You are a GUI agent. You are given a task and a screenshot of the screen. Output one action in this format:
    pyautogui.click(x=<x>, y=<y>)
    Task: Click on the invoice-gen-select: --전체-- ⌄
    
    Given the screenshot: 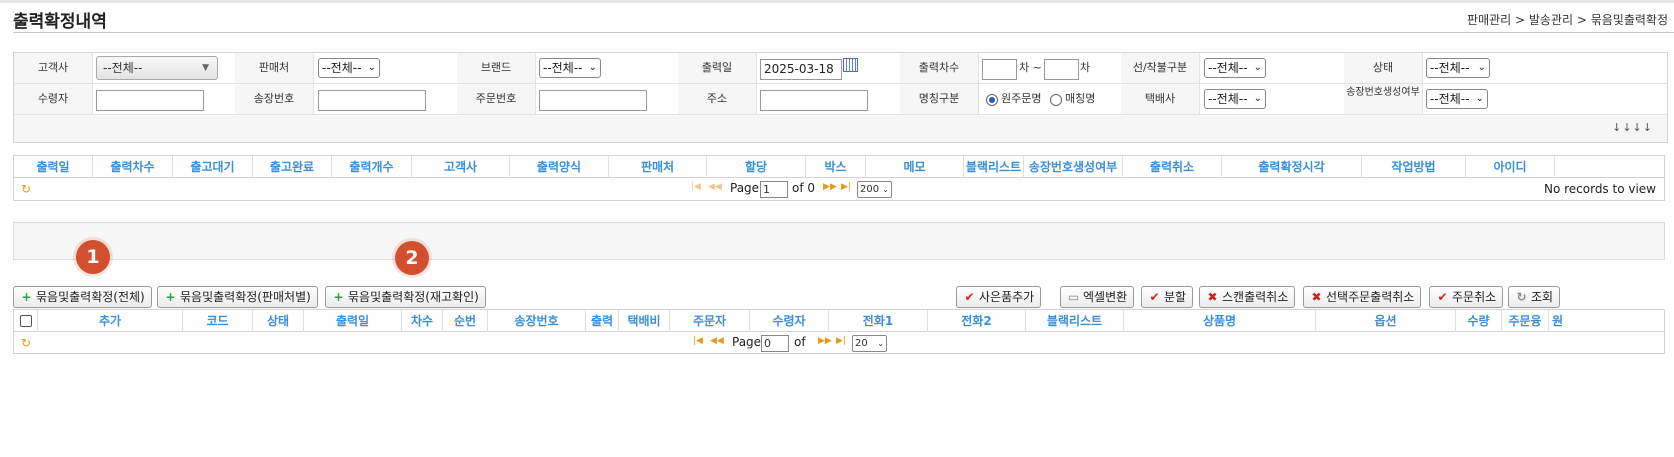 What is the action you would take?
    pyautogui.click(x=1457, y=99)
    